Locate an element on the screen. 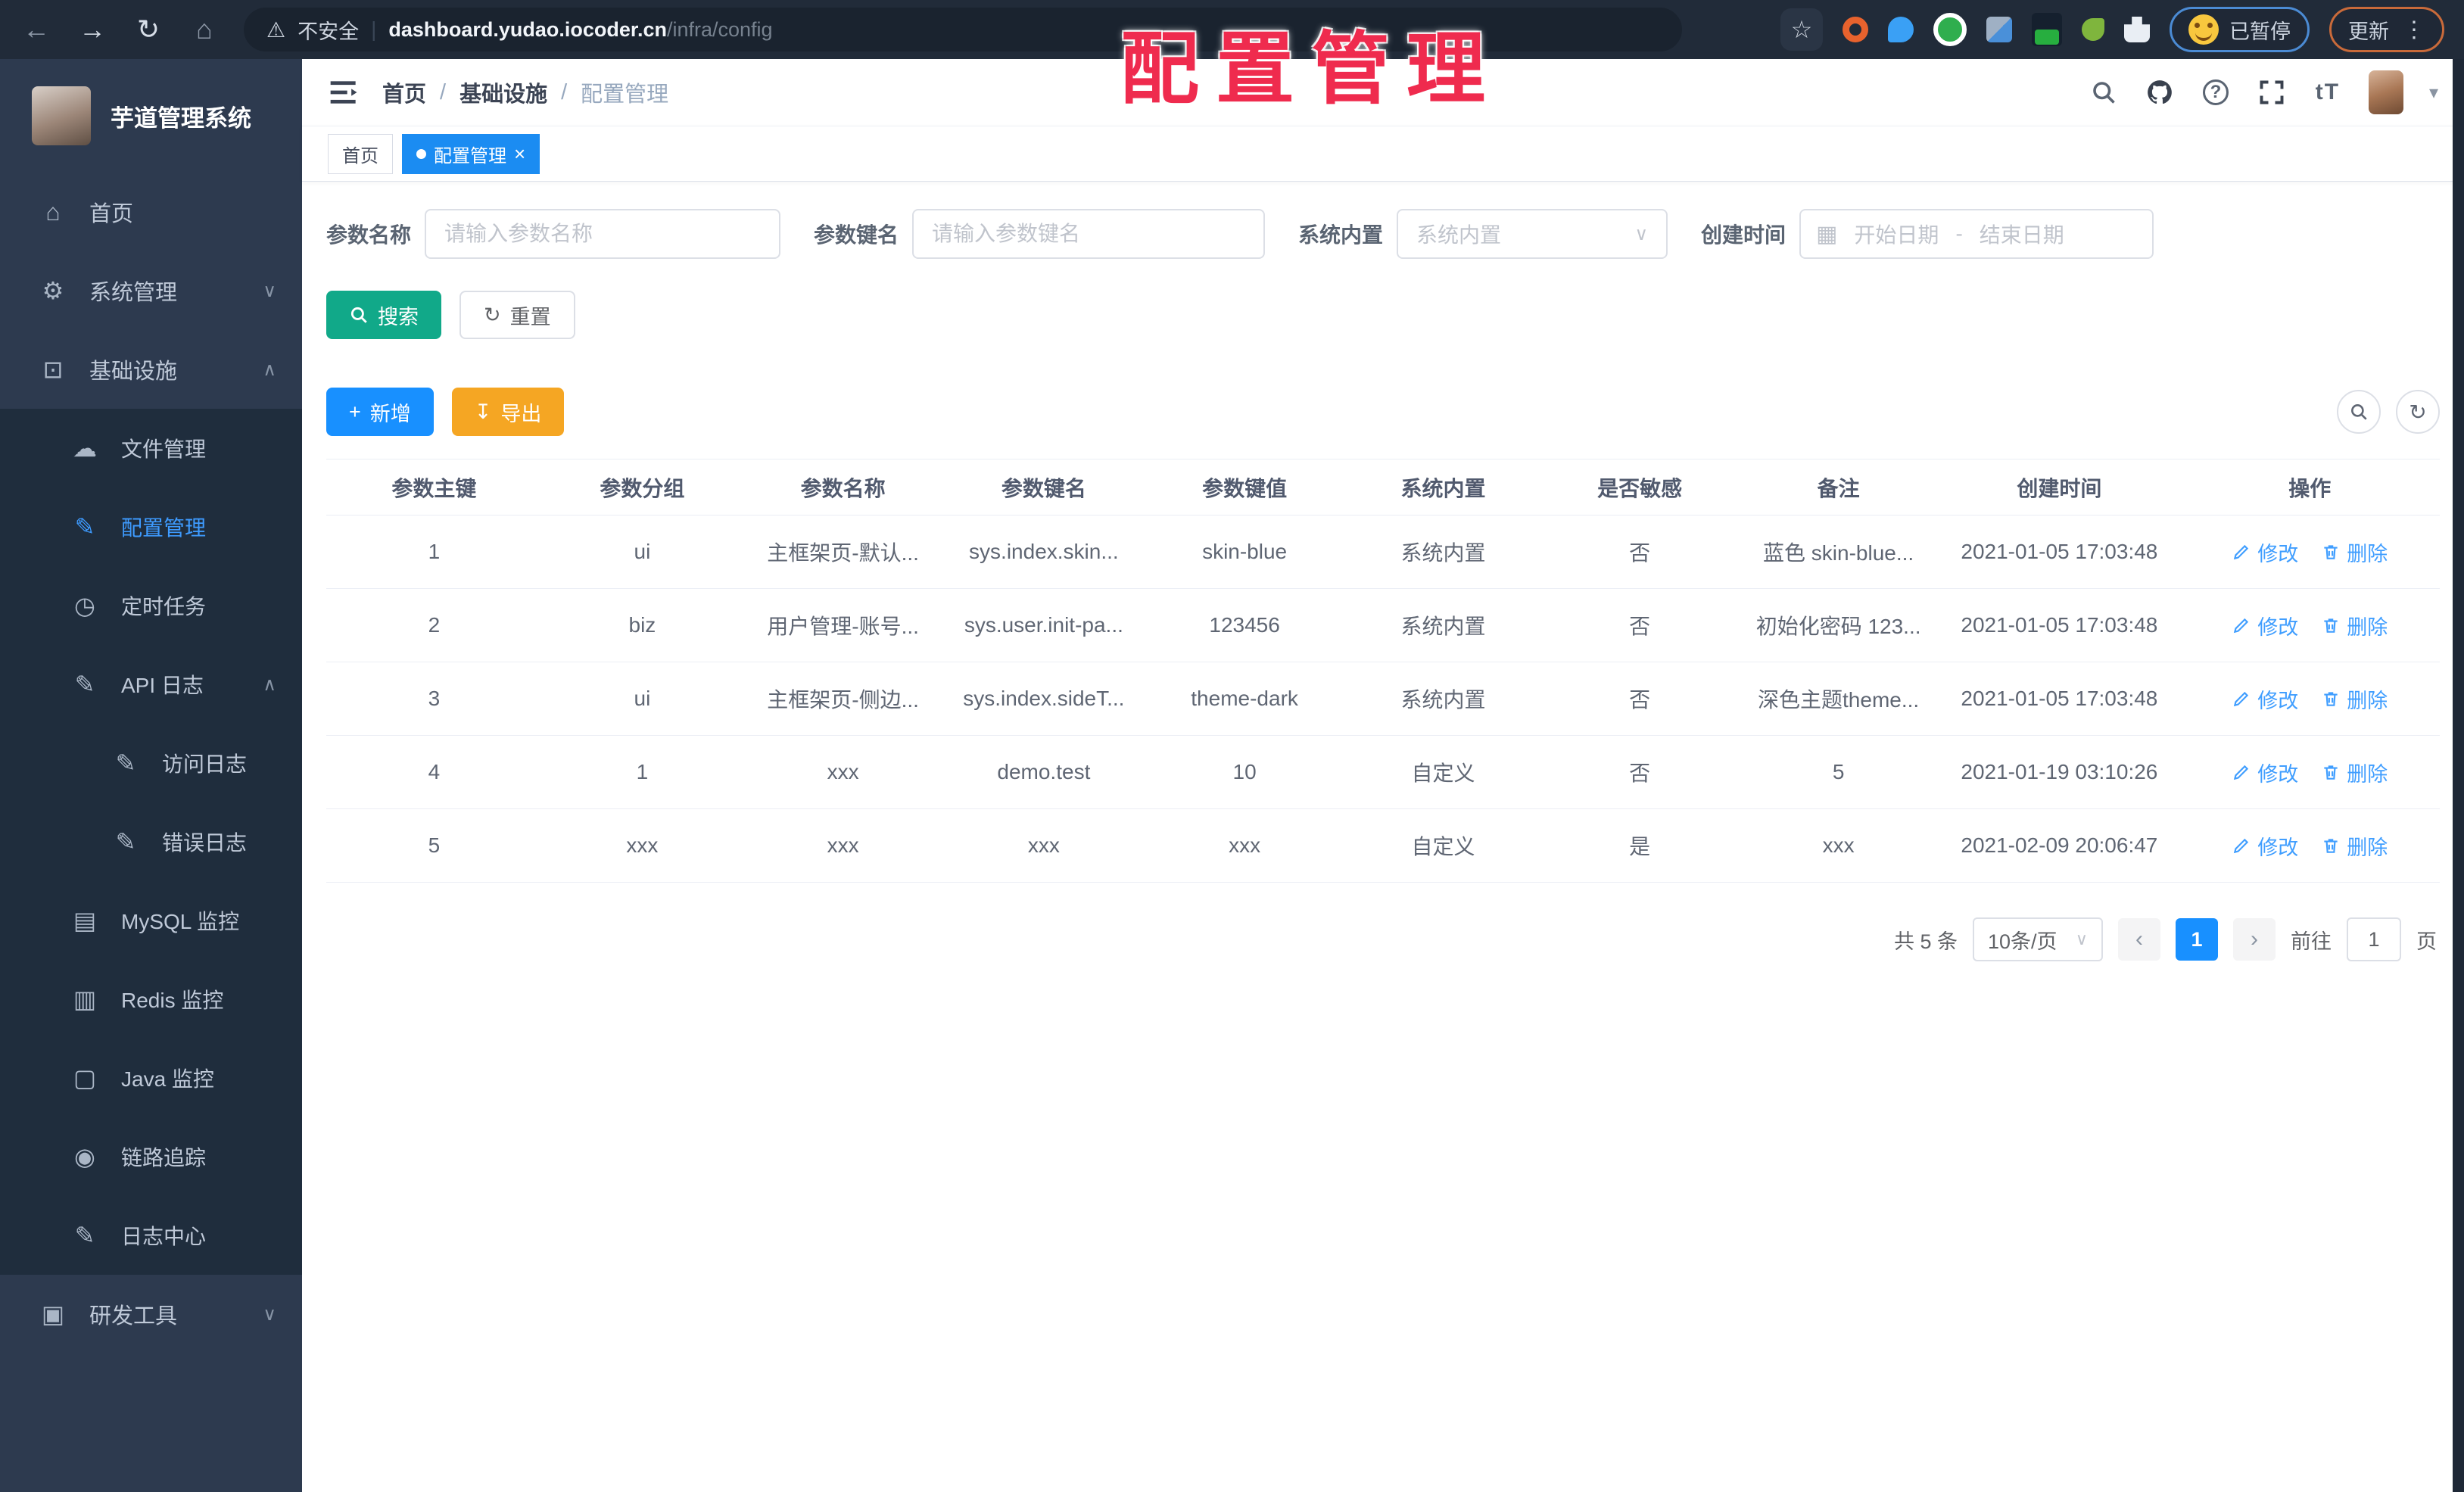 Image resolution: width=2464 pixels, height=1492 pixels. tag-home: 首页 is located at coordinates (360, 153).